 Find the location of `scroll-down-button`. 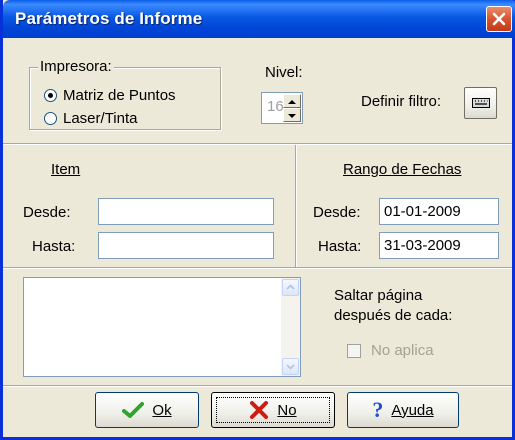

scroll-down-button is located at coordinates (290, 366).